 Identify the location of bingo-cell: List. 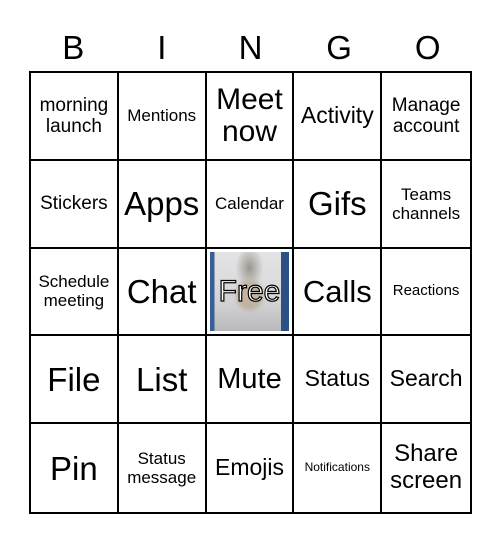
(162, 380).